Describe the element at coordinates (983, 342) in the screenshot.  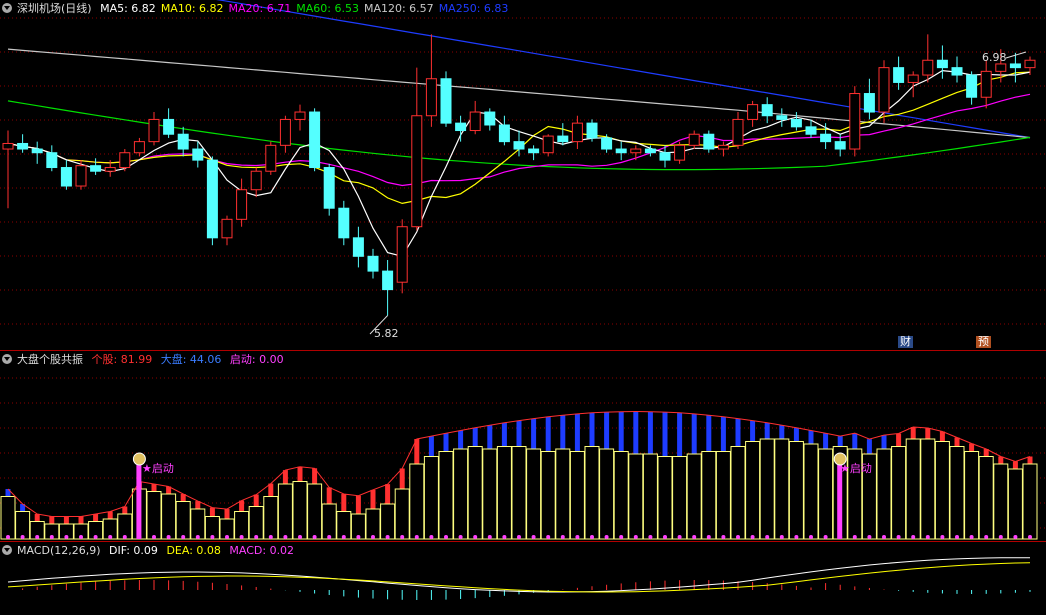
I see `forecast-marker: 预` at that location.